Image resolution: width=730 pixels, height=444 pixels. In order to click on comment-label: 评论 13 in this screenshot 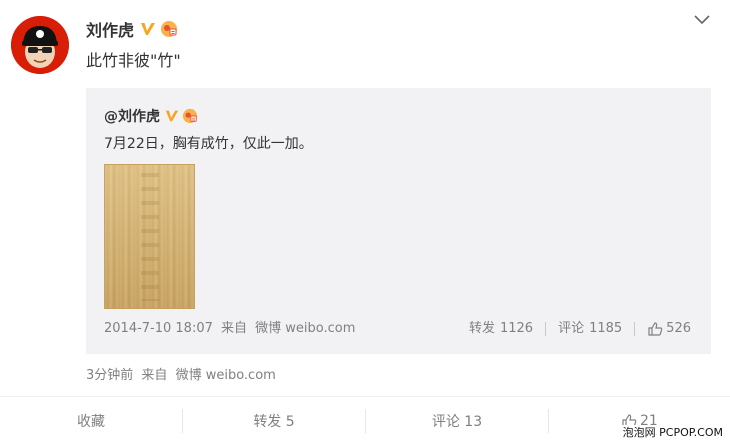, I will do `click(457, 422)`.